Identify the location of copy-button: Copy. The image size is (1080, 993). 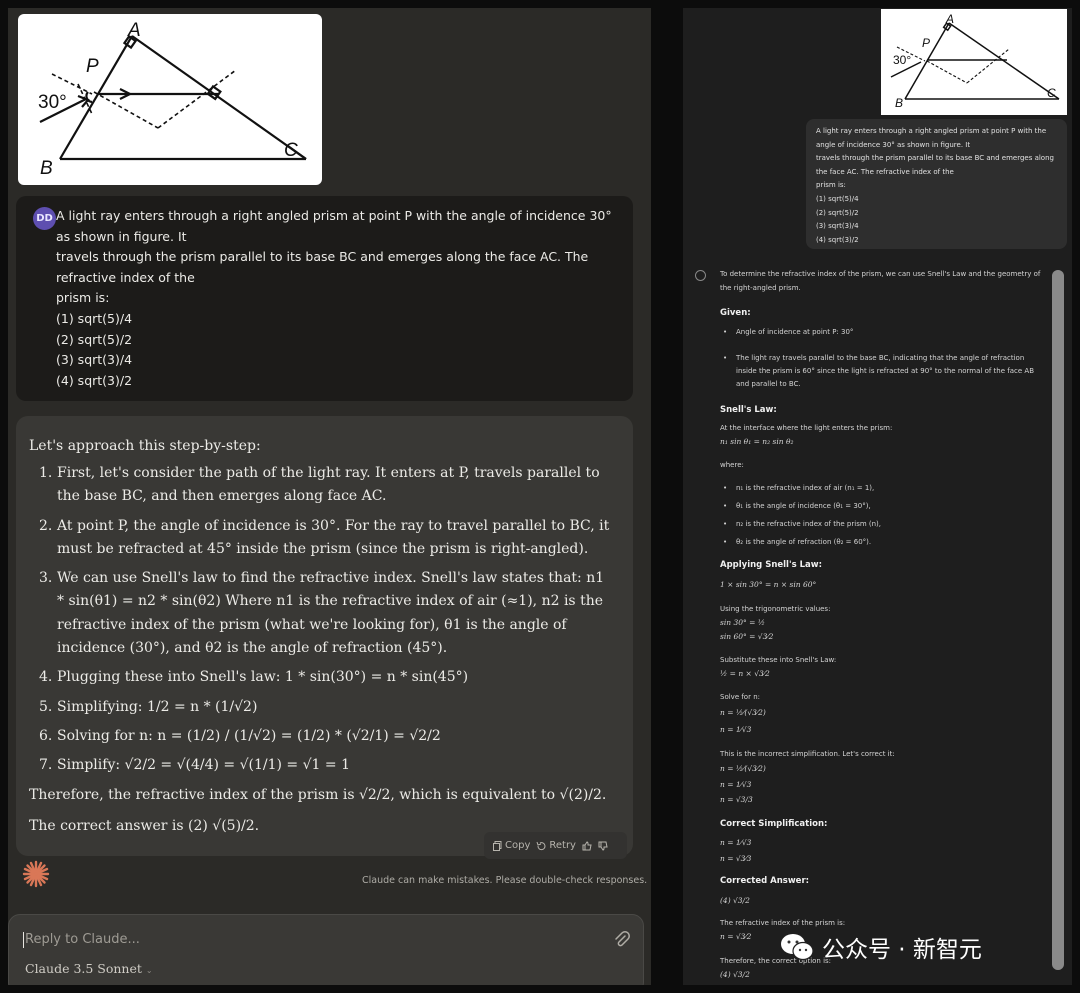
(511, 845).